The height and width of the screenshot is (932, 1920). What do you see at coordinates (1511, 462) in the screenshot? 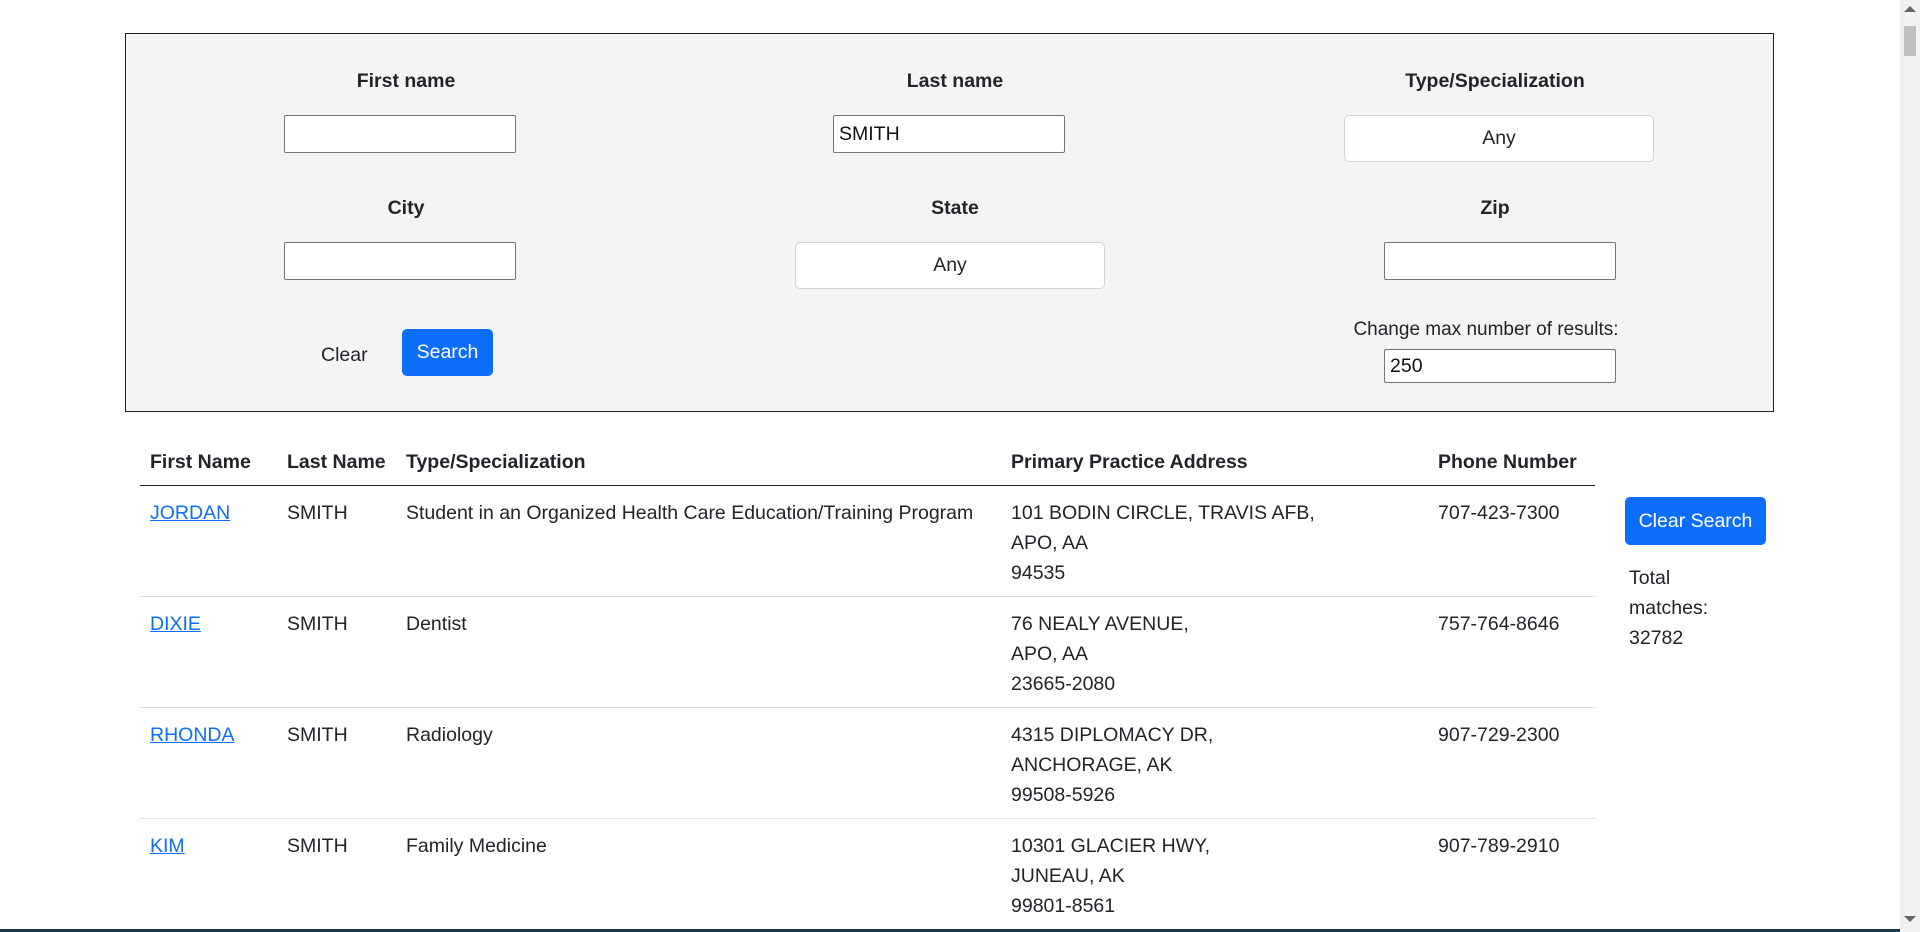
I see `column-header-phone: Phone Number` at bounding box center [1511, 462].